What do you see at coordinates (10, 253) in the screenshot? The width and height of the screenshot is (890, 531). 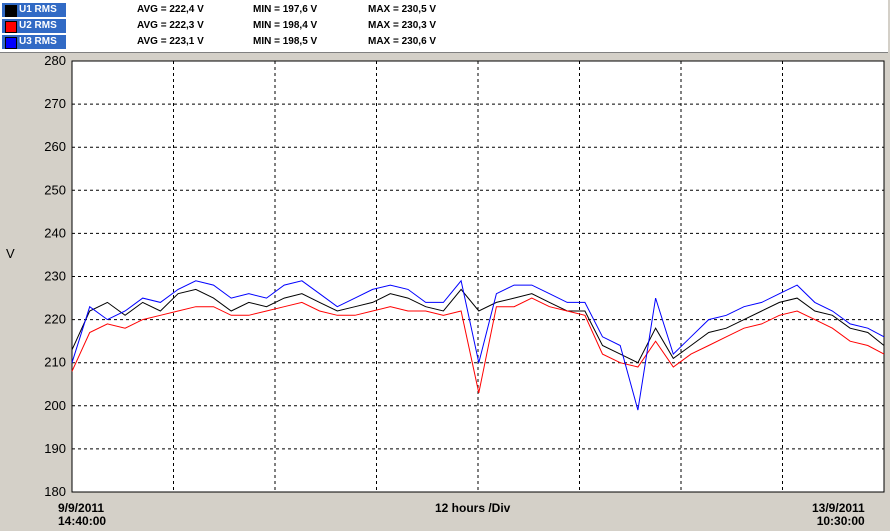 I see `y-axis-label: V` at bounding box center [10, 253].